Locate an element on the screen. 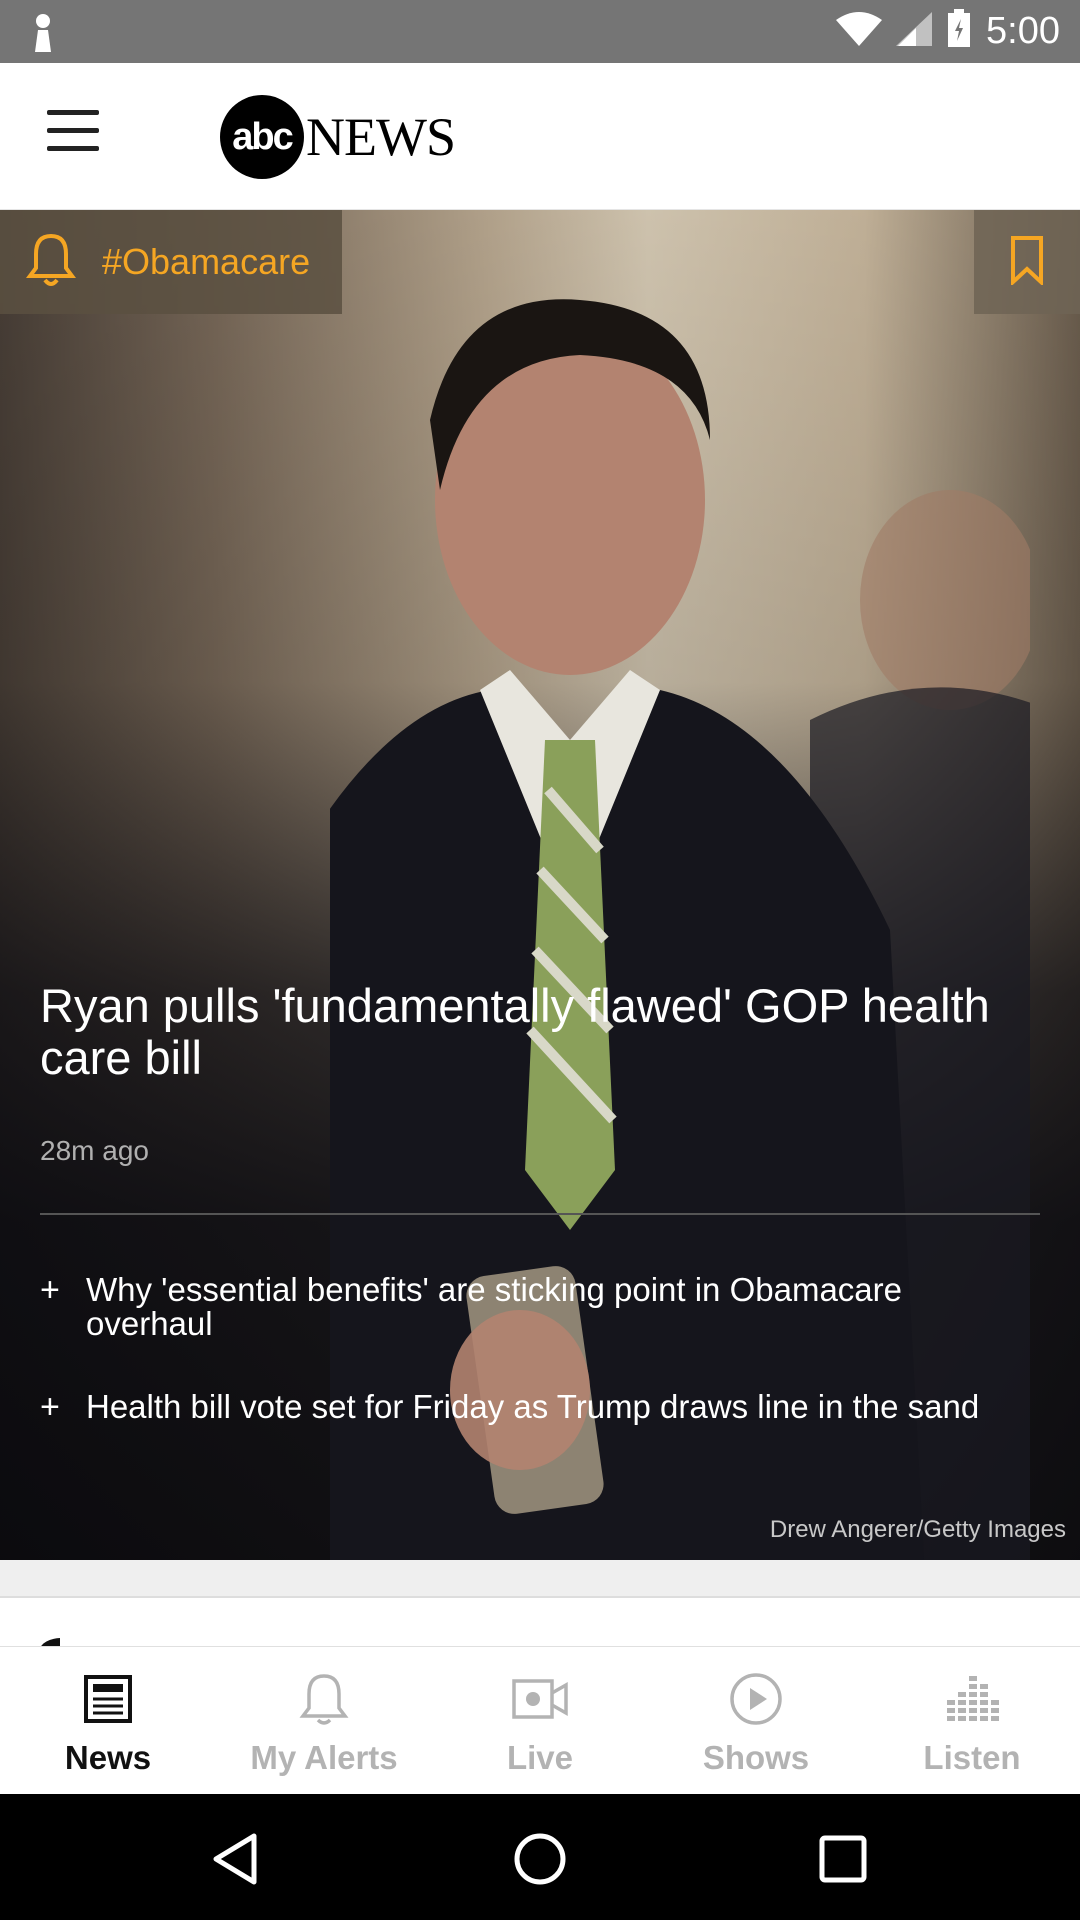 Image resolution: width=1080 pixels, height=1920 pixels. tab-label: Shows is located at coordinates (756, 1757).